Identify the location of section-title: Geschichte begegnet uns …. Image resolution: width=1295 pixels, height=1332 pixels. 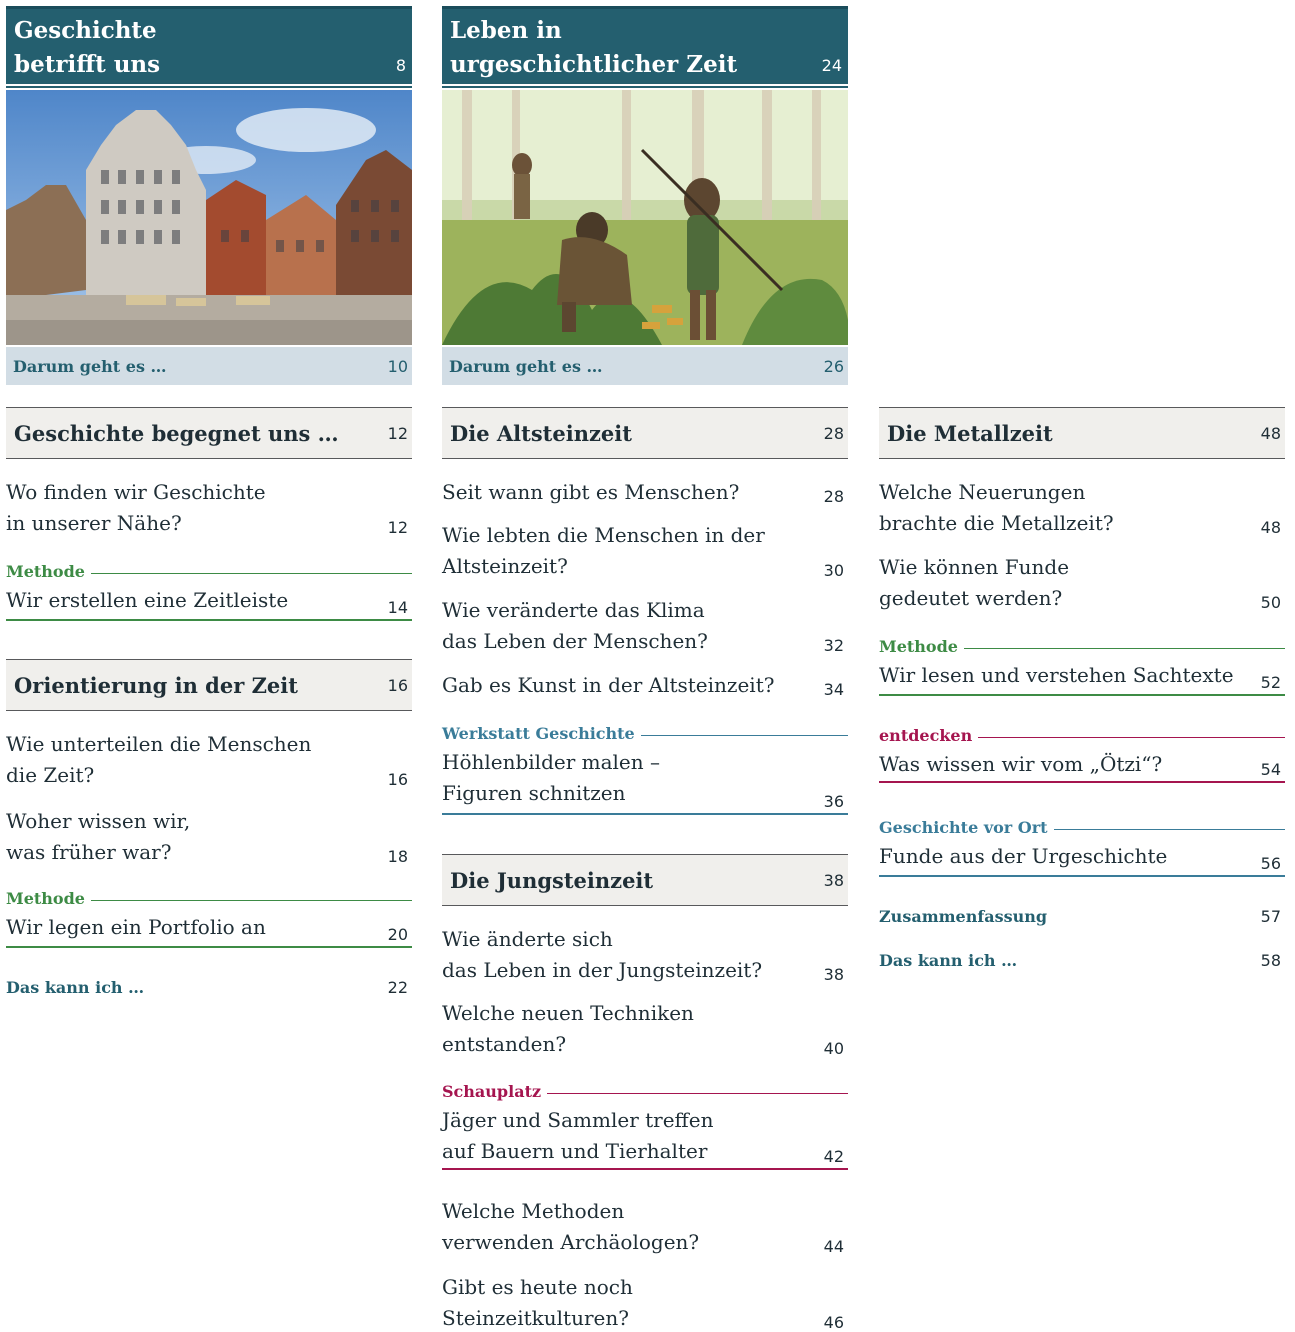
(176, 433).